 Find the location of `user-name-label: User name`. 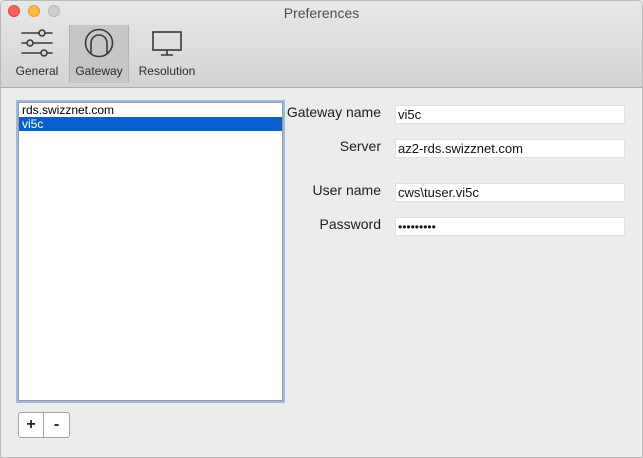

user-name-label: User name is located at coordinates (346, 190).